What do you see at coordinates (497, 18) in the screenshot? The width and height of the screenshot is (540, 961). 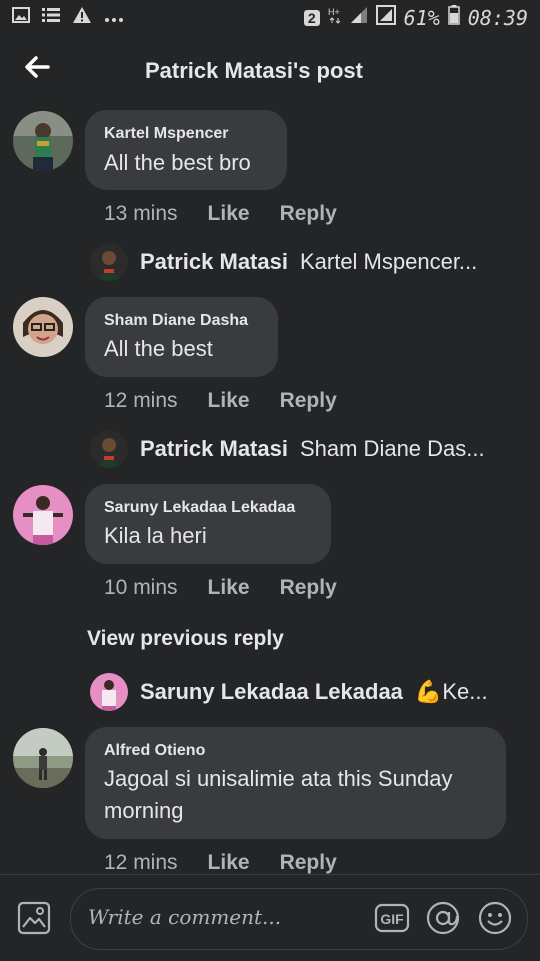 I see `clock: 08:39` at bounding box center [497, 18].